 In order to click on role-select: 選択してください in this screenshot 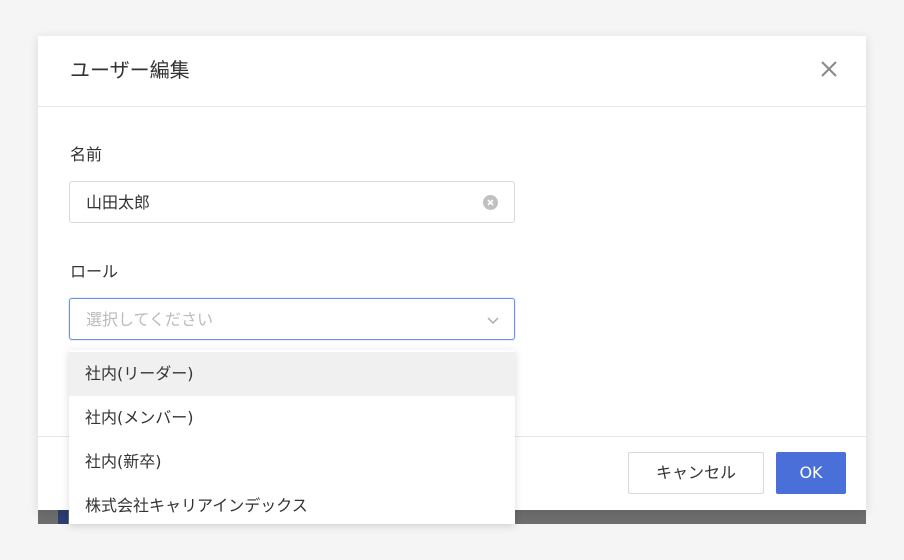, I will do `click(292, 319)`.